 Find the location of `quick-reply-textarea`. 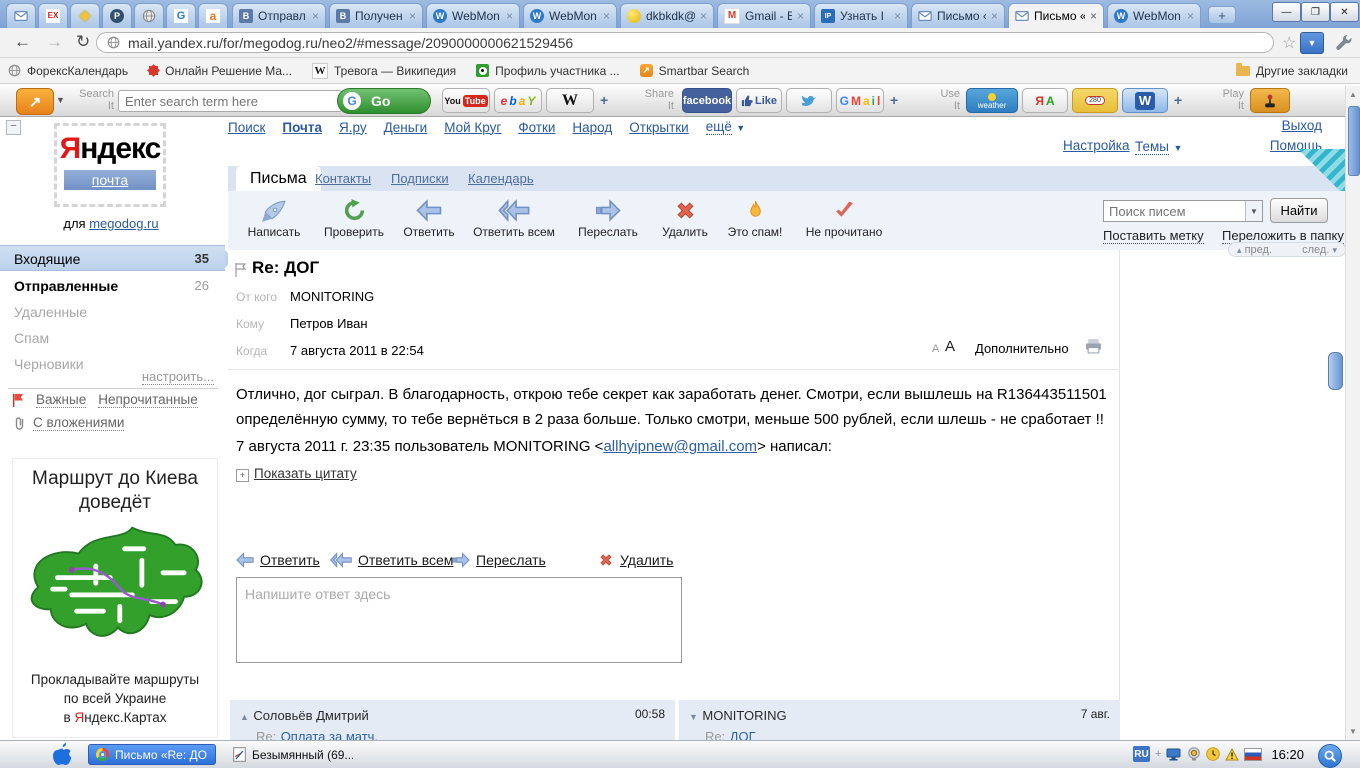

quick-reply-textarea is located at coordinates (459, 620).